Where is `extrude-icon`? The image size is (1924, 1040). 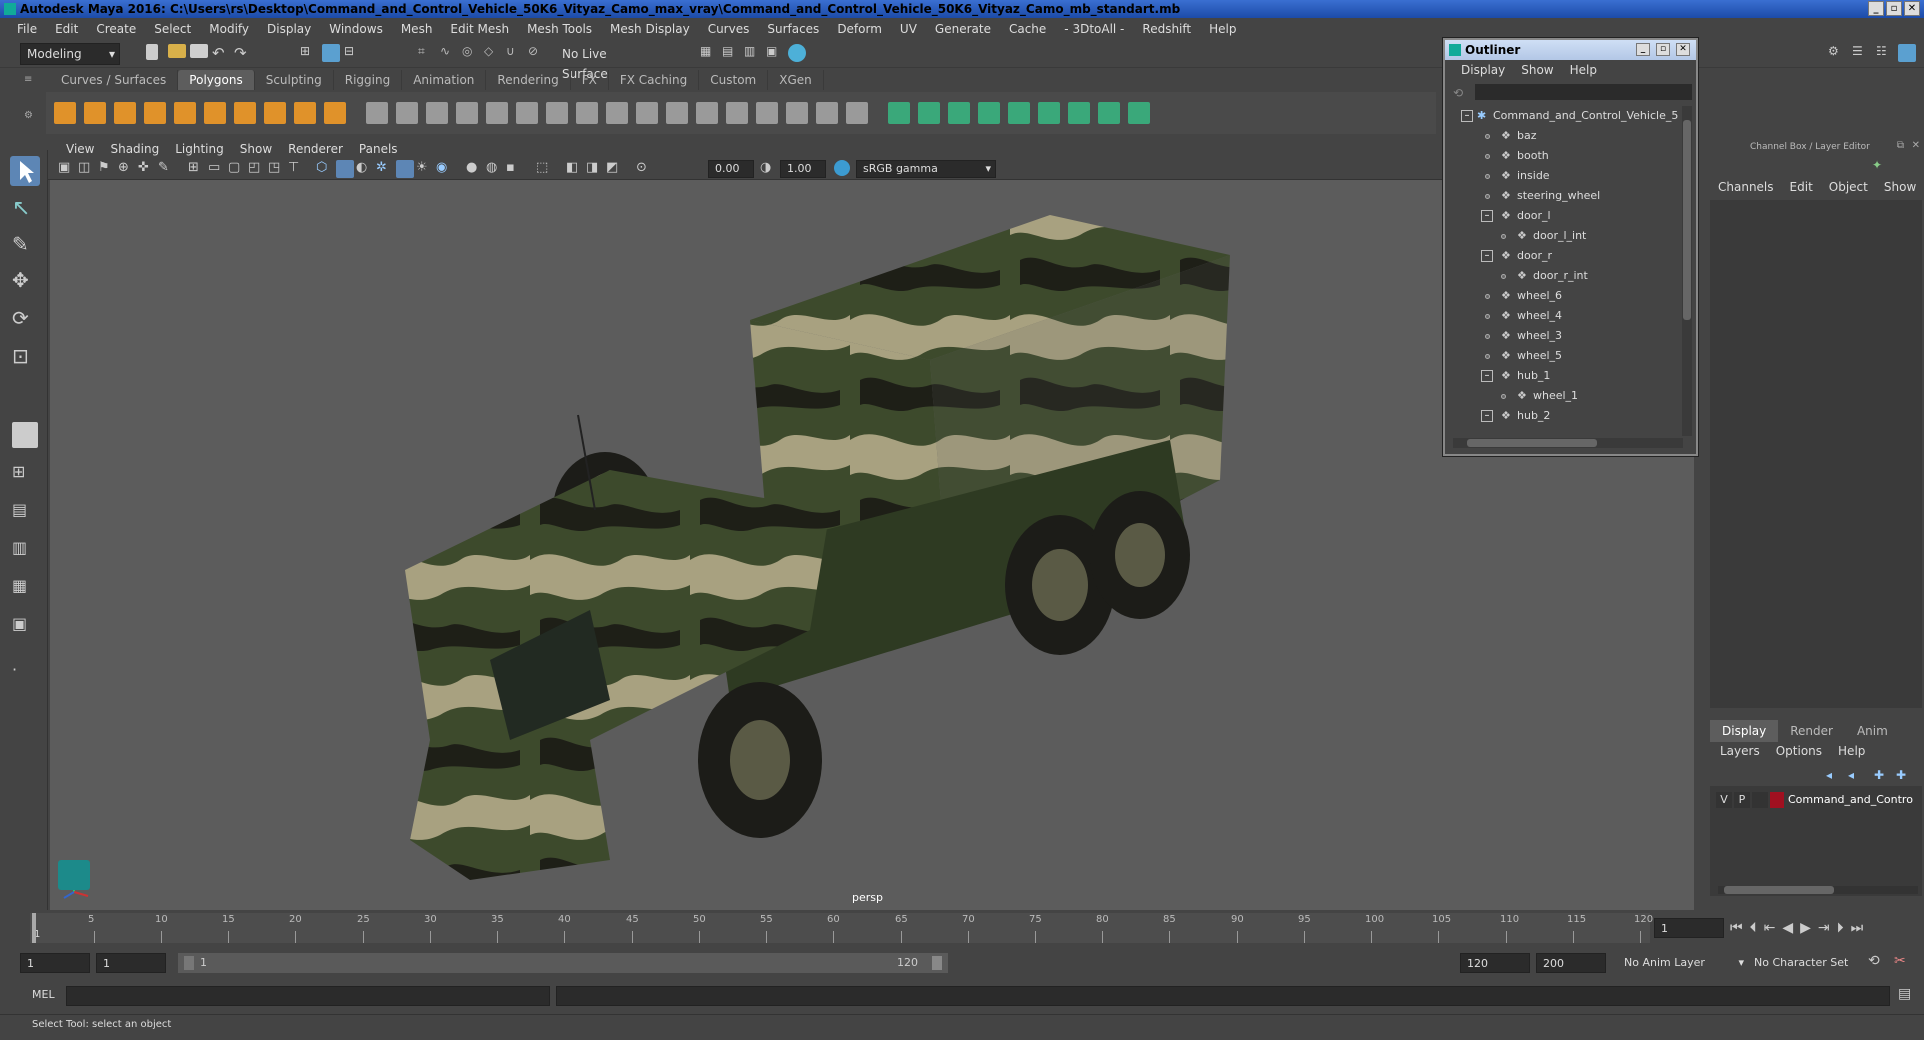 extrude-icon is located at coordinates (737, 113).